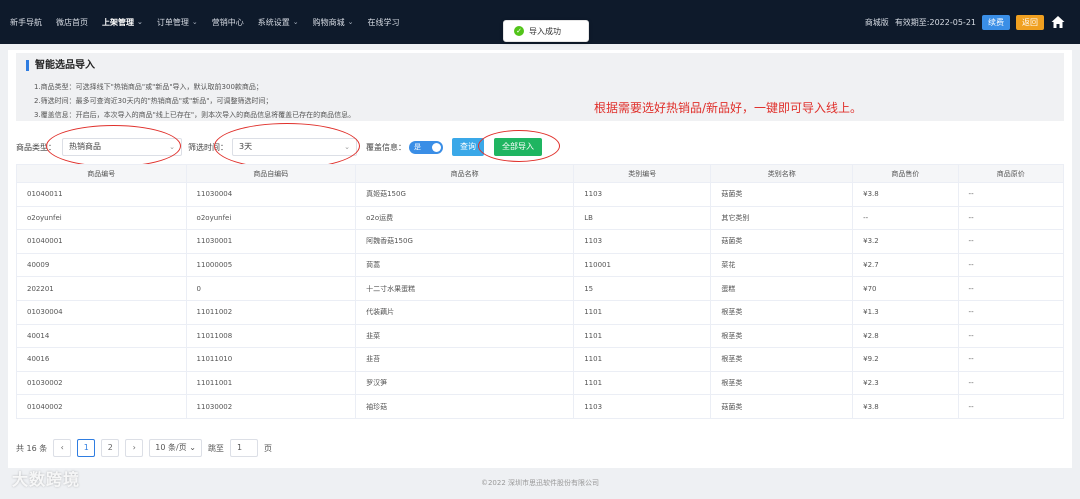  Describe the element at coordinates (905, 194) in the screenshot. I see `table-cell: ¥3.8` at that location.